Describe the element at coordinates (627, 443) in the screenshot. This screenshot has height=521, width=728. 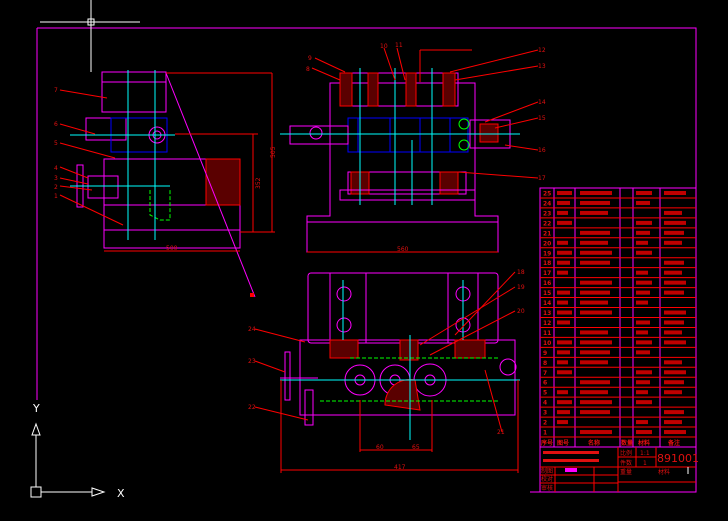
I see `header-qty: 数量` at that location.